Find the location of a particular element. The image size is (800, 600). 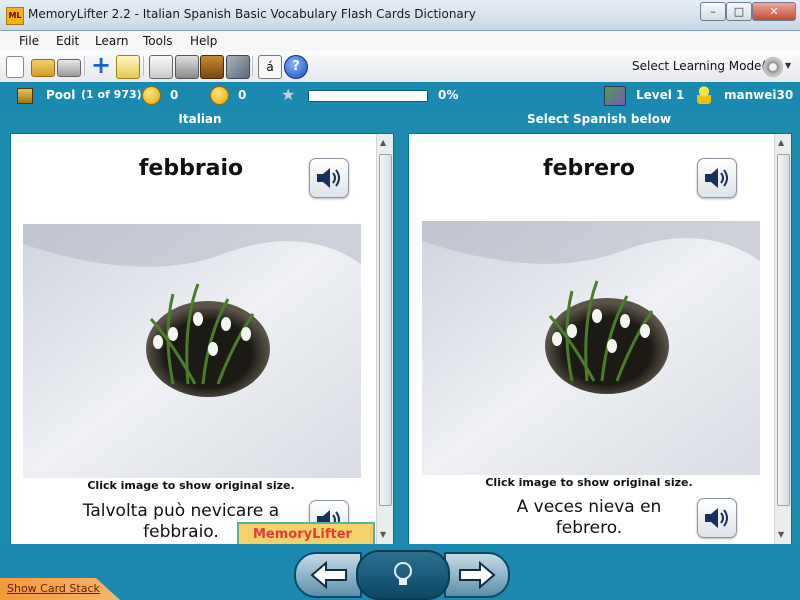

right-column-header: Select Spanish below is located at coordinates (599, 119).